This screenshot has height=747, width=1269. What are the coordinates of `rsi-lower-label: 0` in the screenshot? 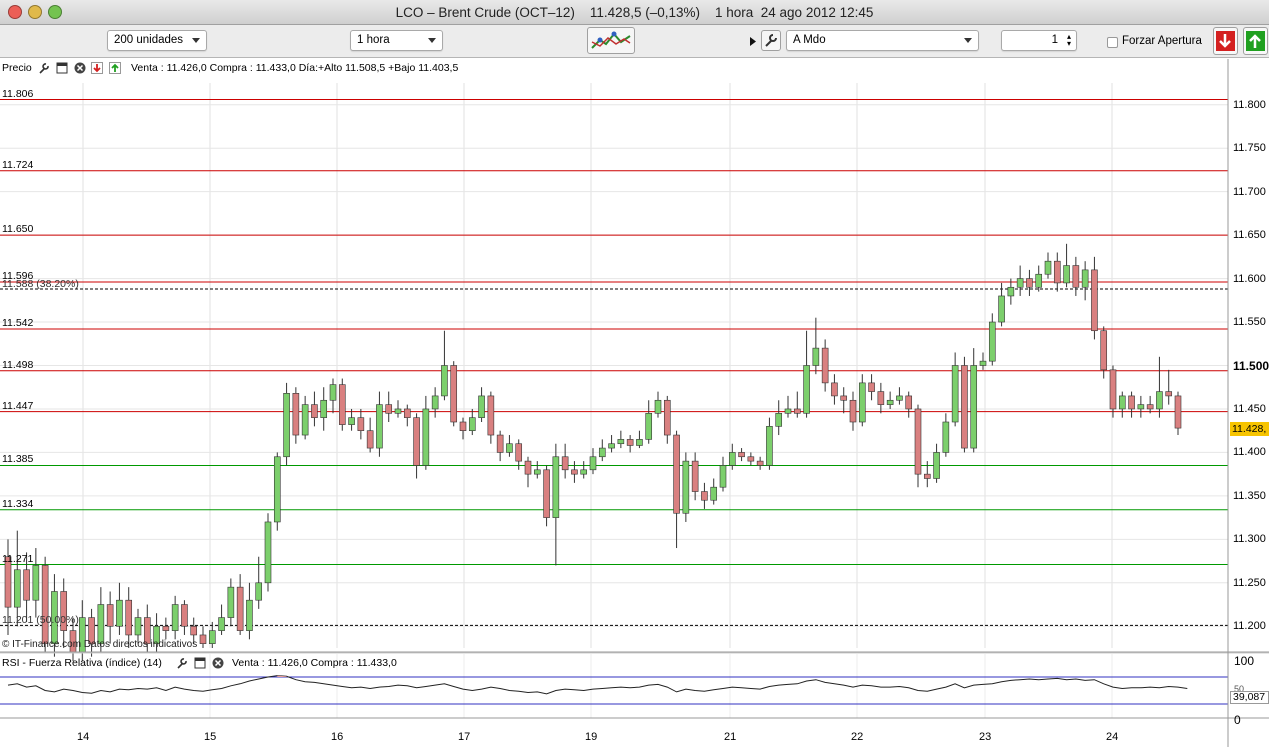 It's located at (1237, 720).